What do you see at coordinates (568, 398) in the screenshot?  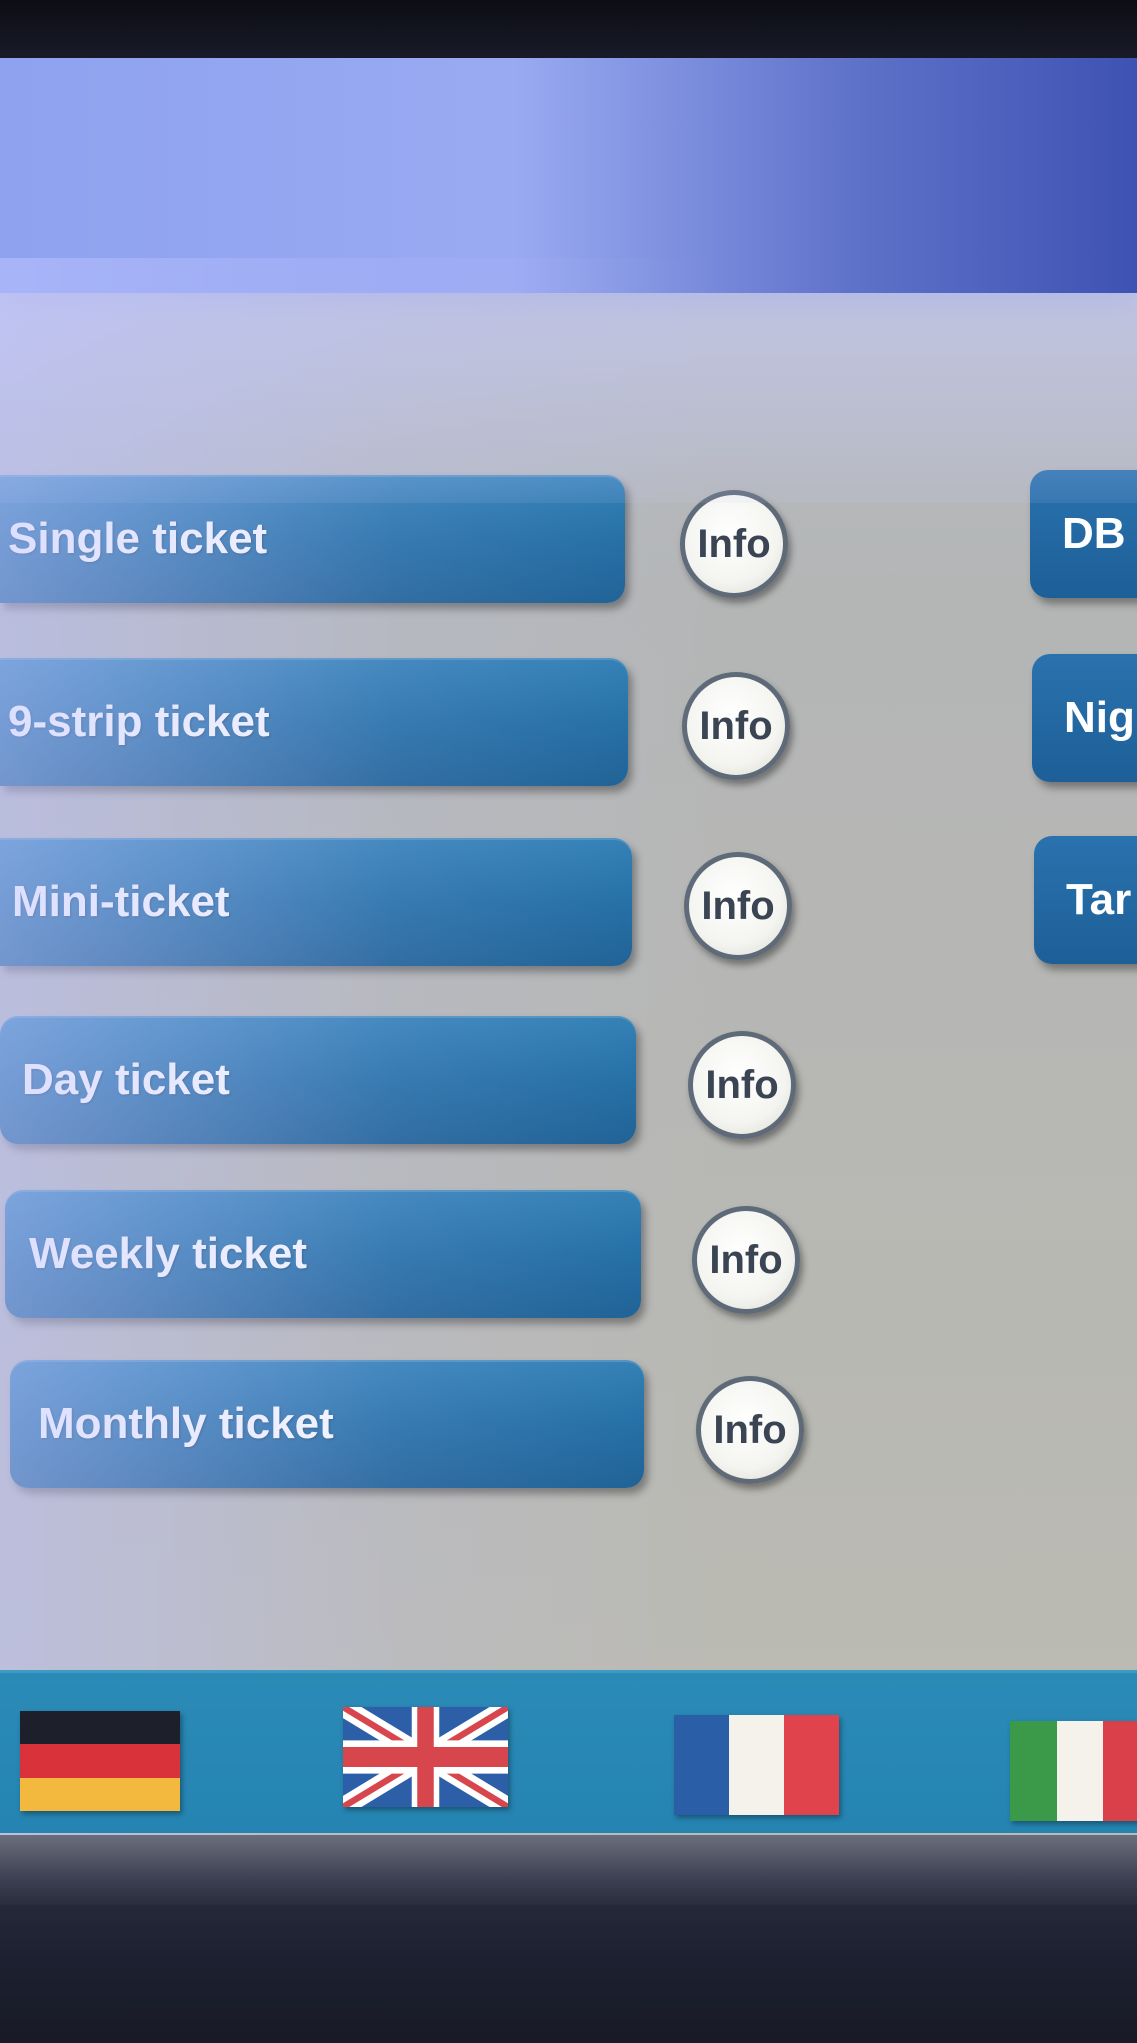 I see `screen-glare-top` at bounding box center [568, 398].